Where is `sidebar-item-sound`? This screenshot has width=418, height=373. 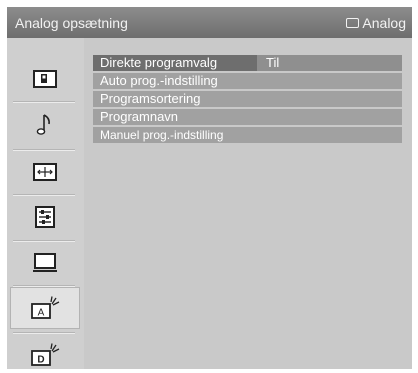
sidebar-item-sound is located at coordinates (45, 125).